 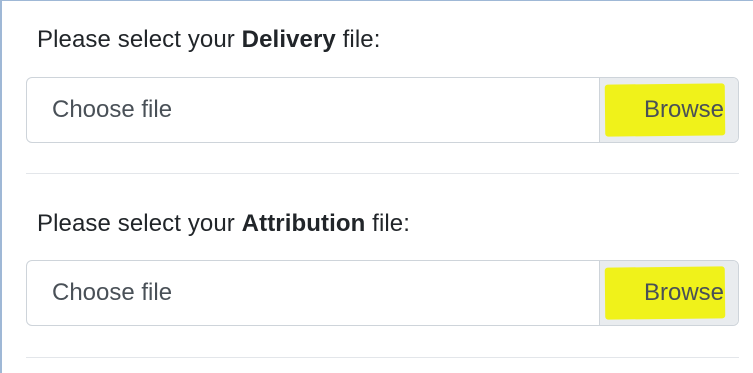 What do you see at coordinates (303, 223) in the screenshot?
I see `attribution-label-bold: Attribution` at bounding box center [303, 223].